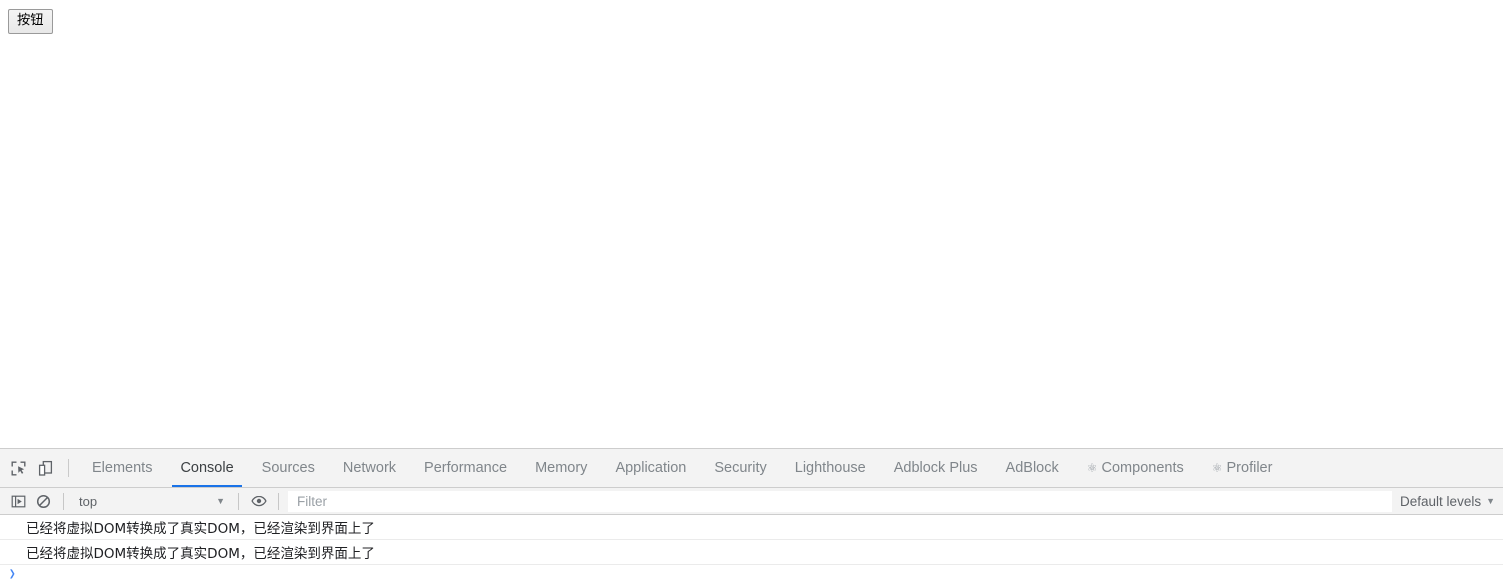 This screenshot has width=1503, height=586. What do you see at coordinates (1441, 501) in the screenshot?
I see `log-levels-label: Default levels` at bounding box center [1441, 501].